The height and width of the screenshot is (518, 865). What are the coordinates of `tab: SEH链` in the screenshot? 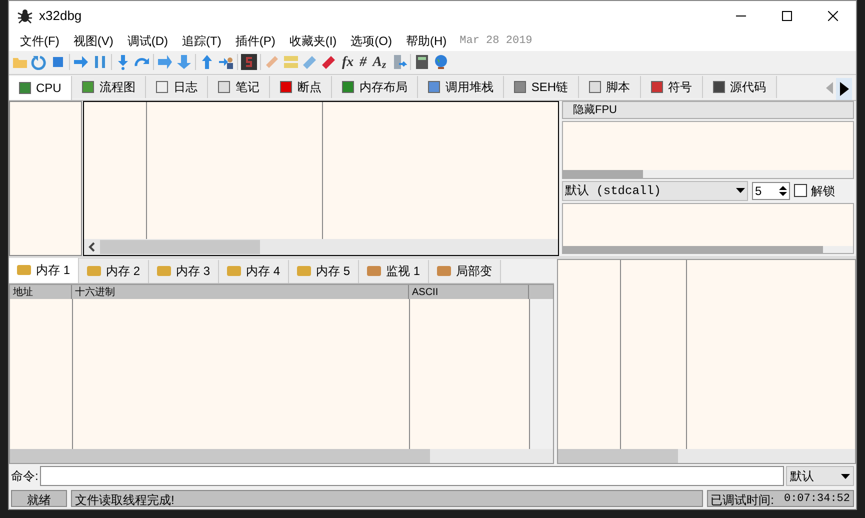 It's located at (542, 87).